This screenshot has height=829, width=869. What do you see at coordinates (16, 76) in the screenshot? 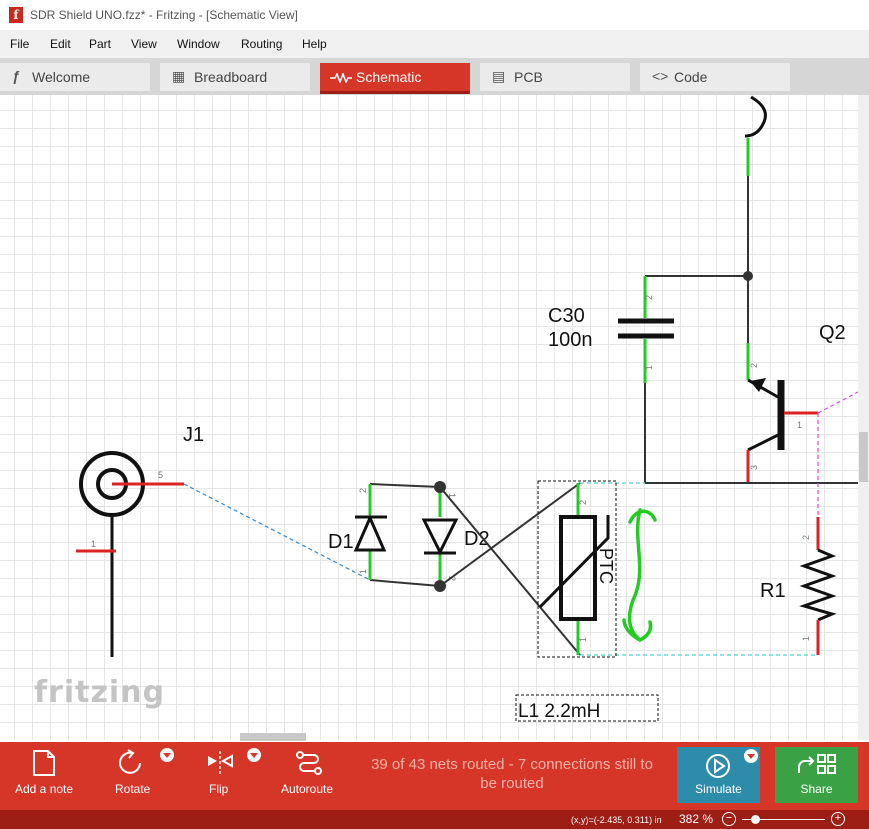
I see `fritzing-f-icon: ƒ` at bounding box center [16, 76].